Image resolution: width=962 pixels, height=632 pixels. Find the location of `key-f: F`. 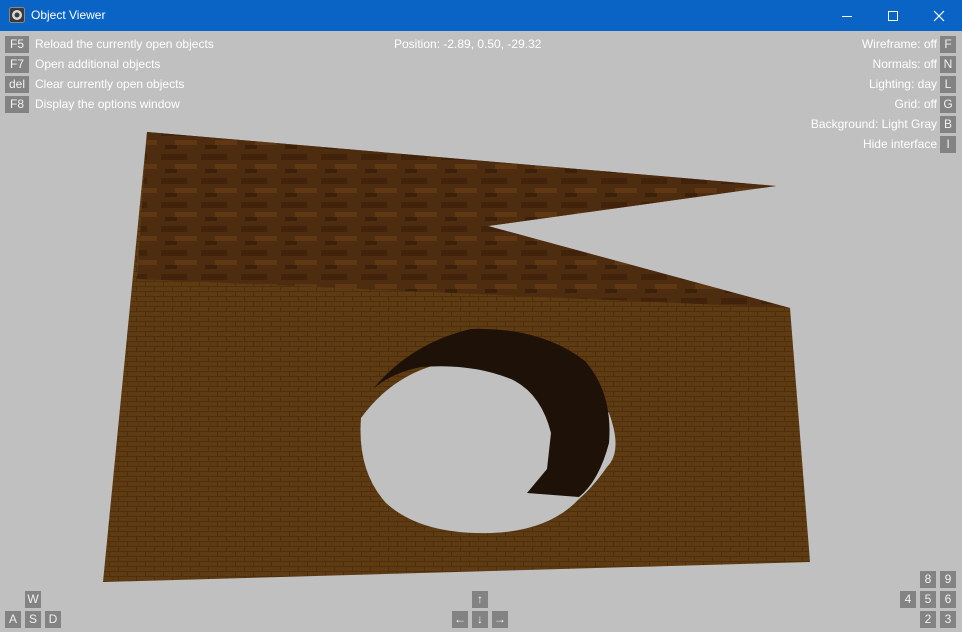

key-f: F is located at coordinates (948, 44).